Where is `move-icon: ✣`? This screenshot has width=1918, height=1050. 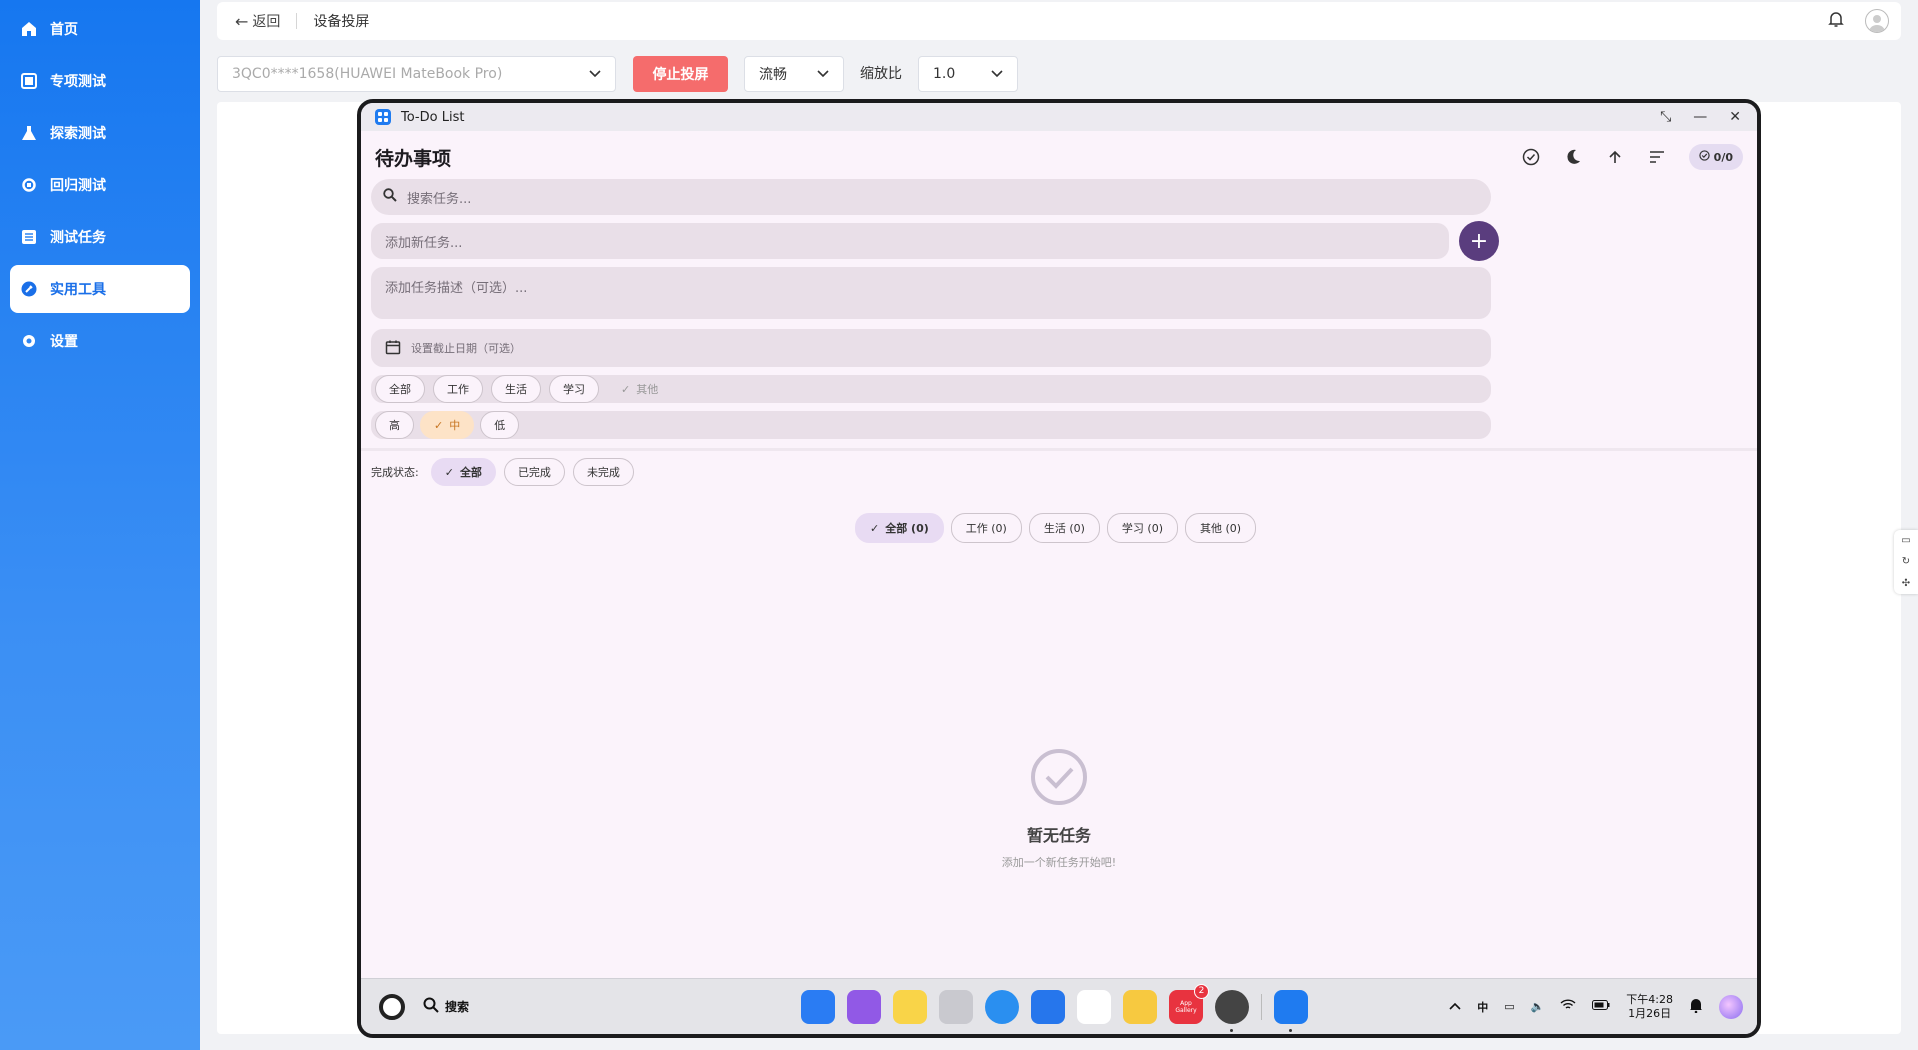 move-icon: ✣ is located at coordinates (1906, 583).